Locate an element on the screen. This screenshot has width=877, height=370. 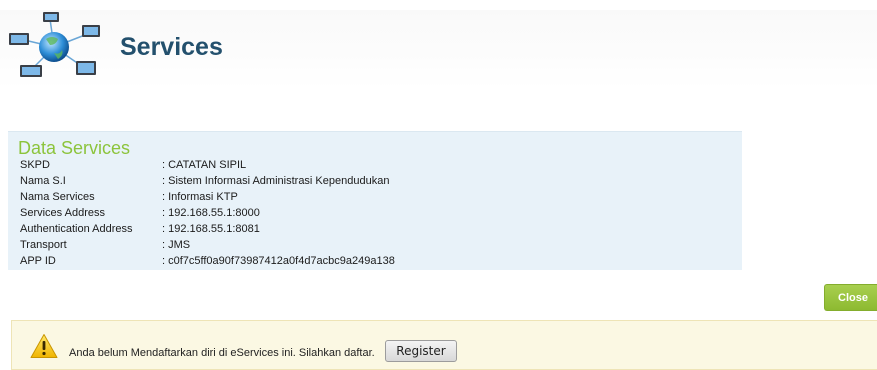
detail-label: Nama S.I is located at coordinates (43, 181).